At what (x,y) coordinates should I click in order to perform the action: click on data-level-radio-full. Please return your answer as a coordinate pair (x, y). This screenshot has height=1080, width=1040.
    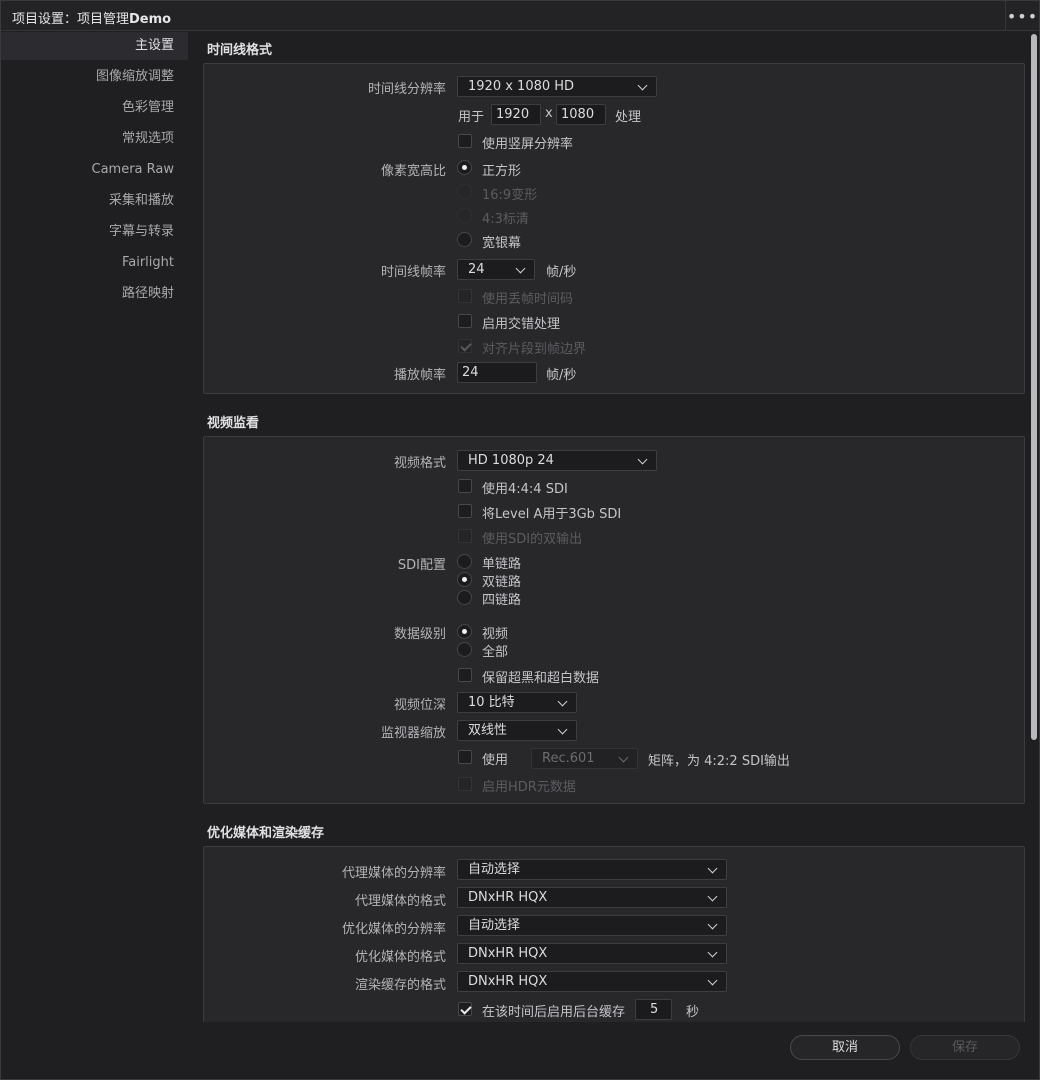
    Looking at the image, I should click on (464, 649).